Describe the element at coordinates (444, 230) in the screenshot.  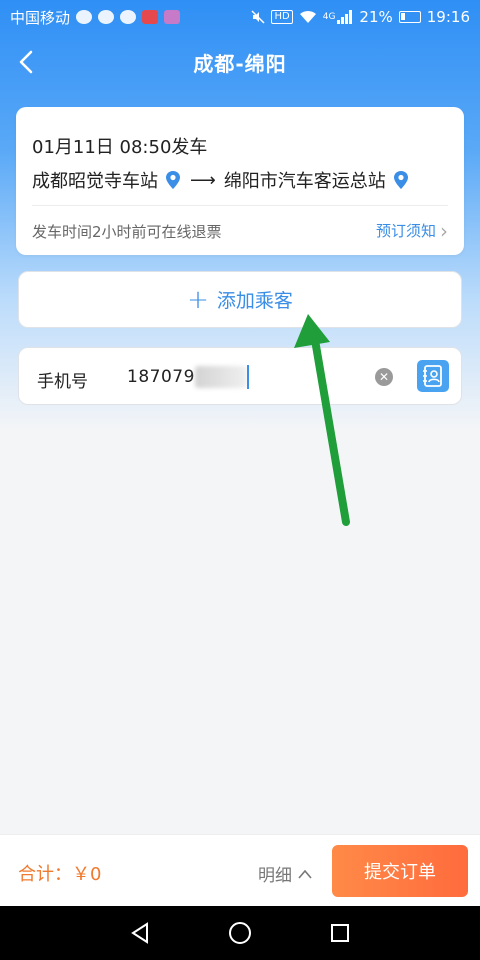
I see `chevron-right-icon: ›` at that location.